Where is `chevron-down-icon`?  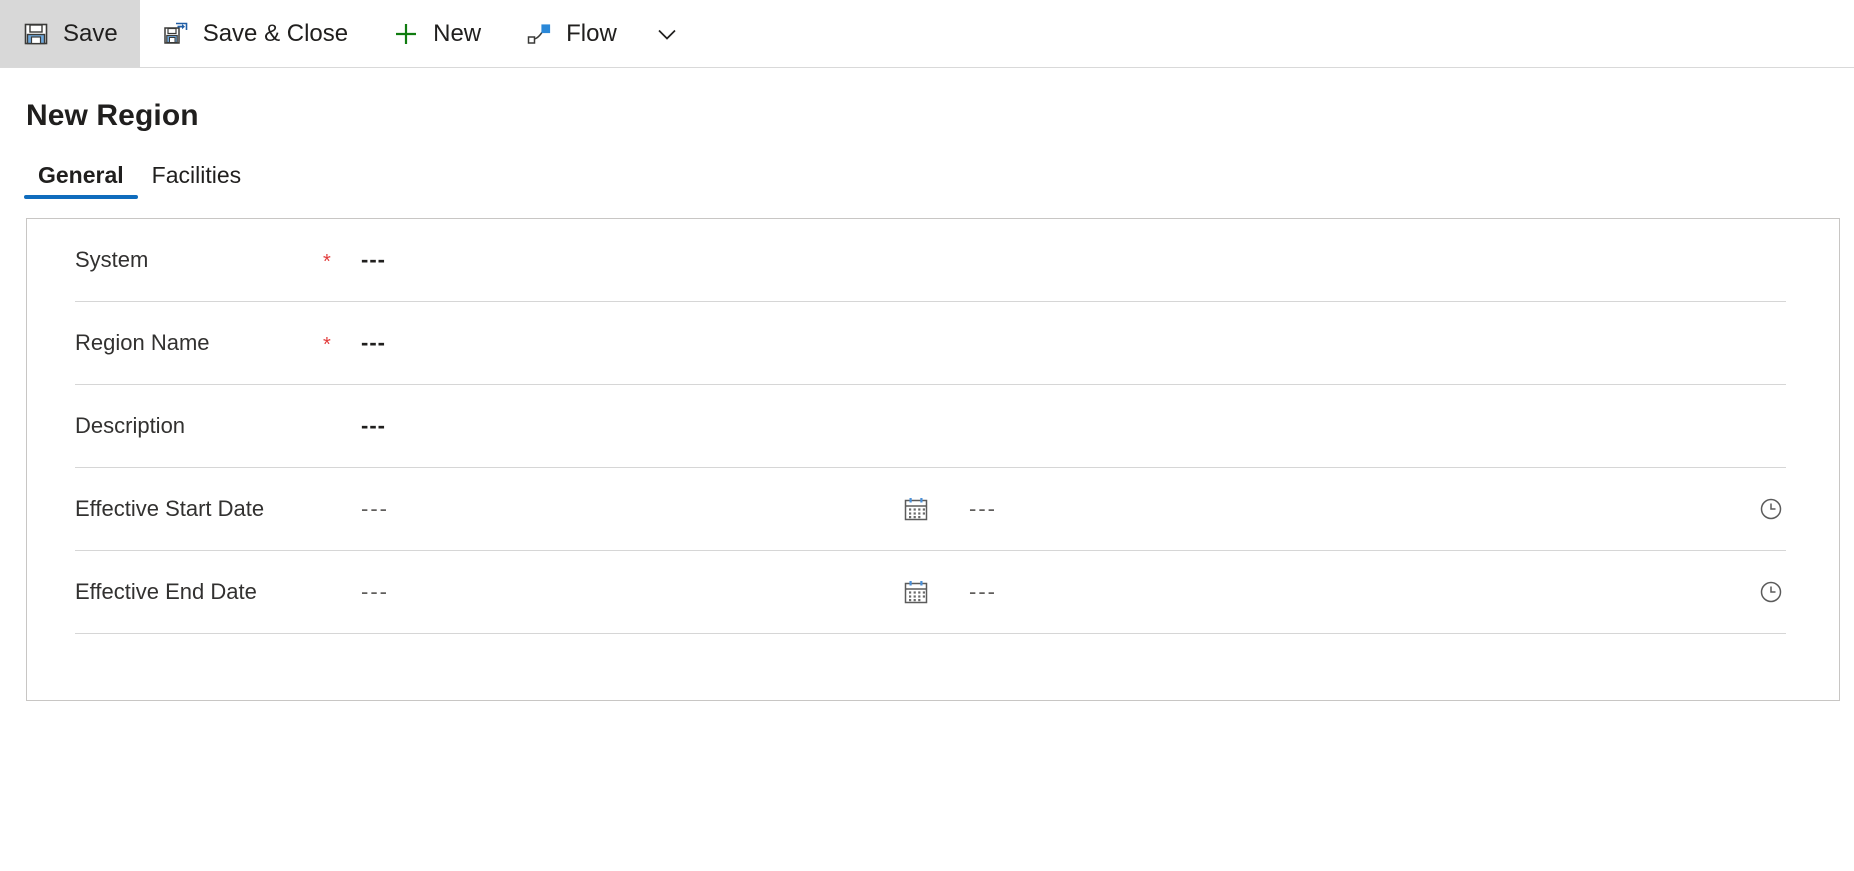 chevron-down-icon is located at coordinates (667, 34).